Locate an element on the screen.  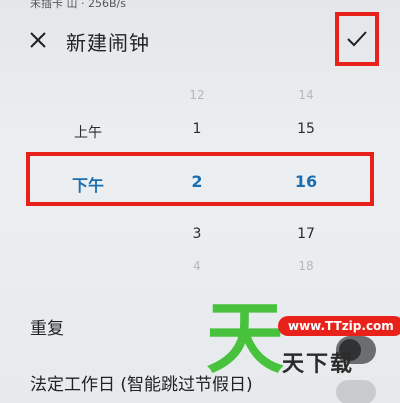
selection-highlight-box is located at coordinates (200, 179).